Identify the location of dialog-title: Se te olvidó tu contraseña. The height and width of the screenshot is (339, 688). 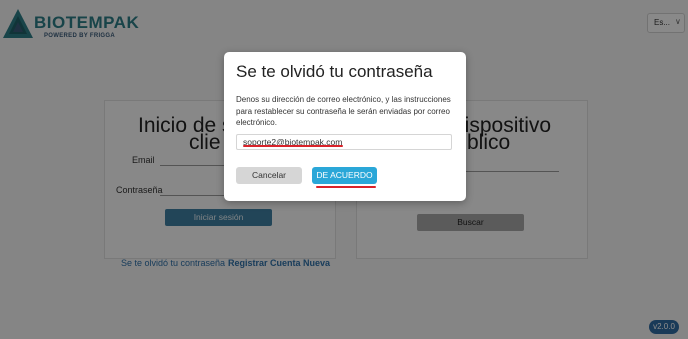
(334, 71).